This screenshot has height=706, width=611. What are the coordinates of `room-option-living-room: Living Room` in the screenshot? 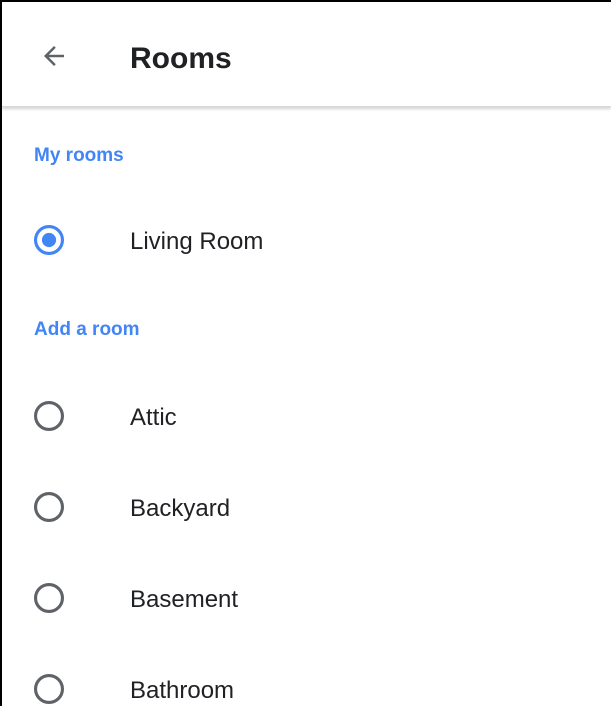 It's located at (306, 242).